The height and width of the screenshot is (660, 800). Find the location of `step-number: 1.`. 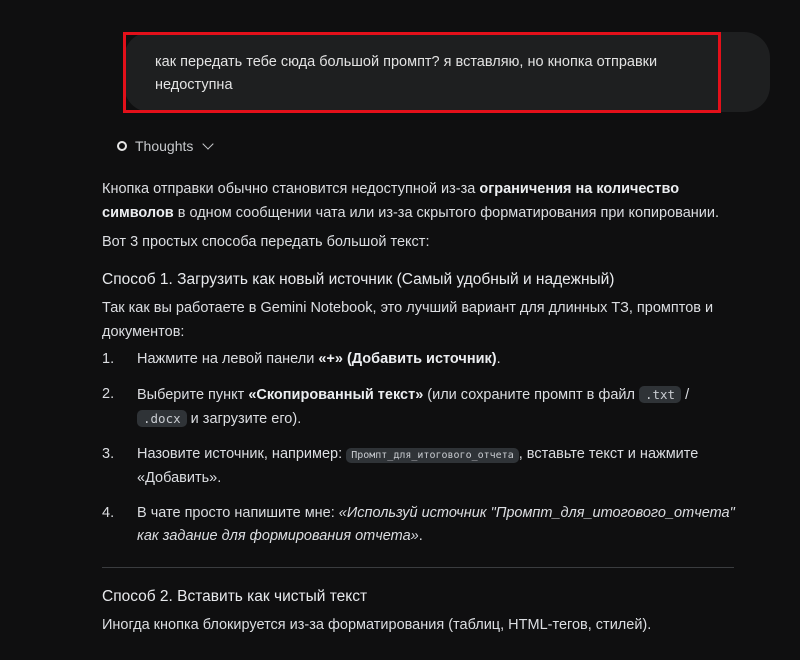

step-number: 1. is located at coordinates (108, 359).